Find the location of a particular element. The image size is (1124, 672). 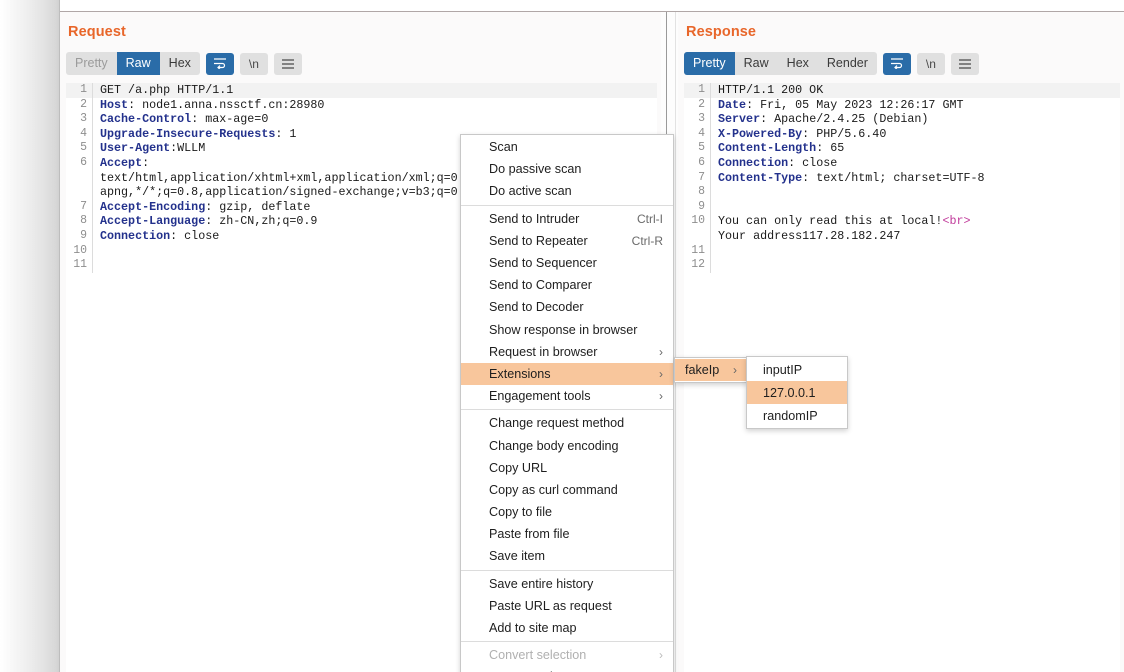

menu-item-label: Send to Decoder is located at coordinates (536, 307).